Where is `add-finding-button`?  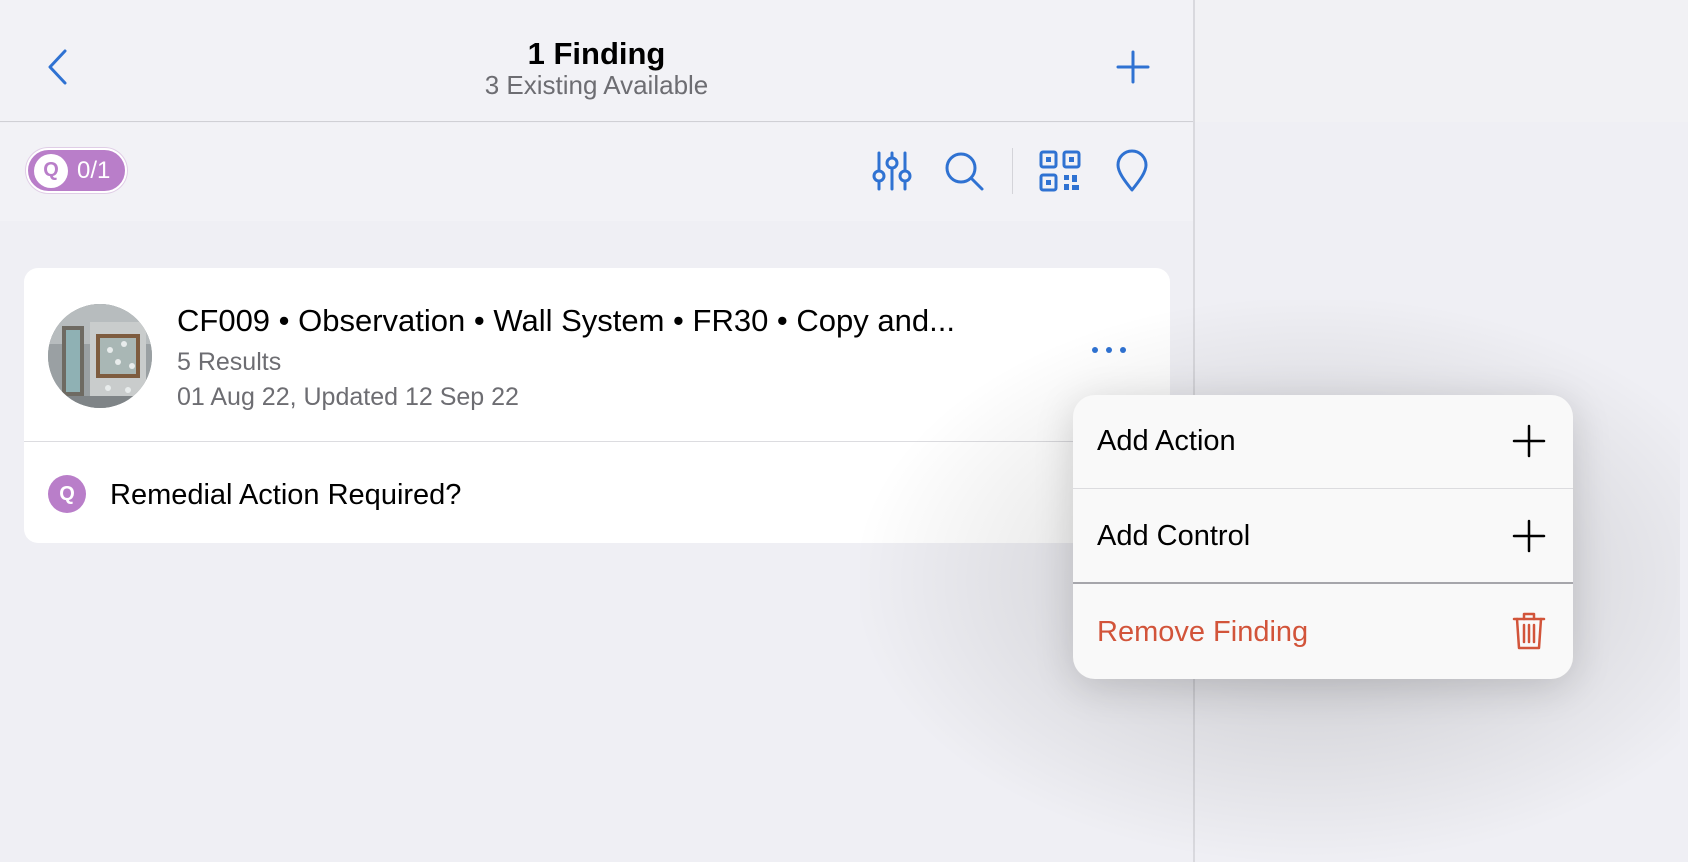
add-finding-button is located at coordinates (1133, 67).